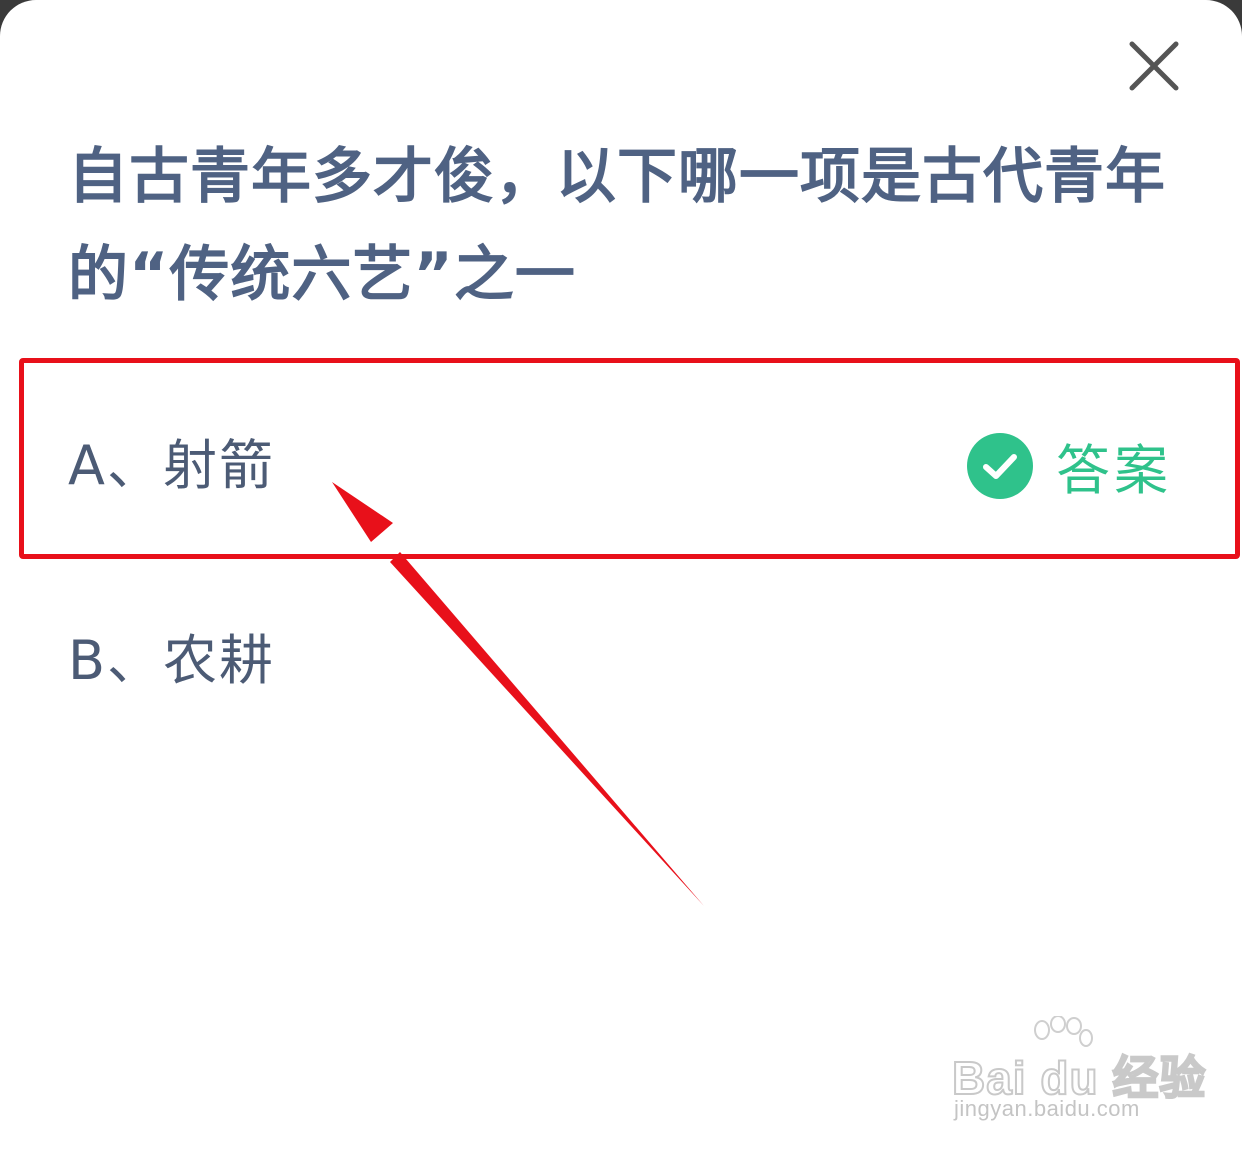 The height and width of the screenshot is (1152, 1242). I want to click on question-line-1: 自古青年多才俊，以下哪一项是古代青年, so click(617, 177).